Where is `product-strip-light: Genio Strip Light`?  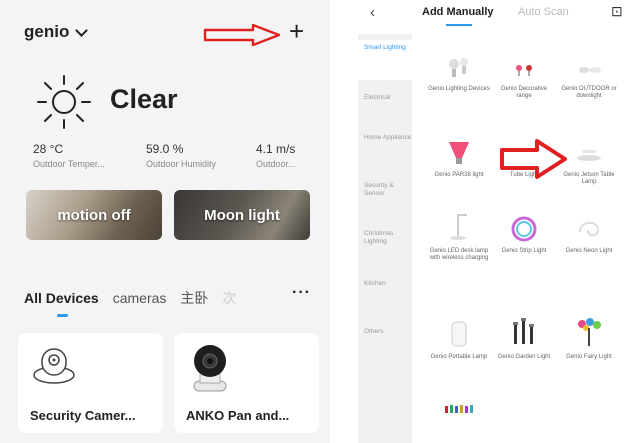 product-strip-light: Genio Strip Light is located at coordinates (524, 232).